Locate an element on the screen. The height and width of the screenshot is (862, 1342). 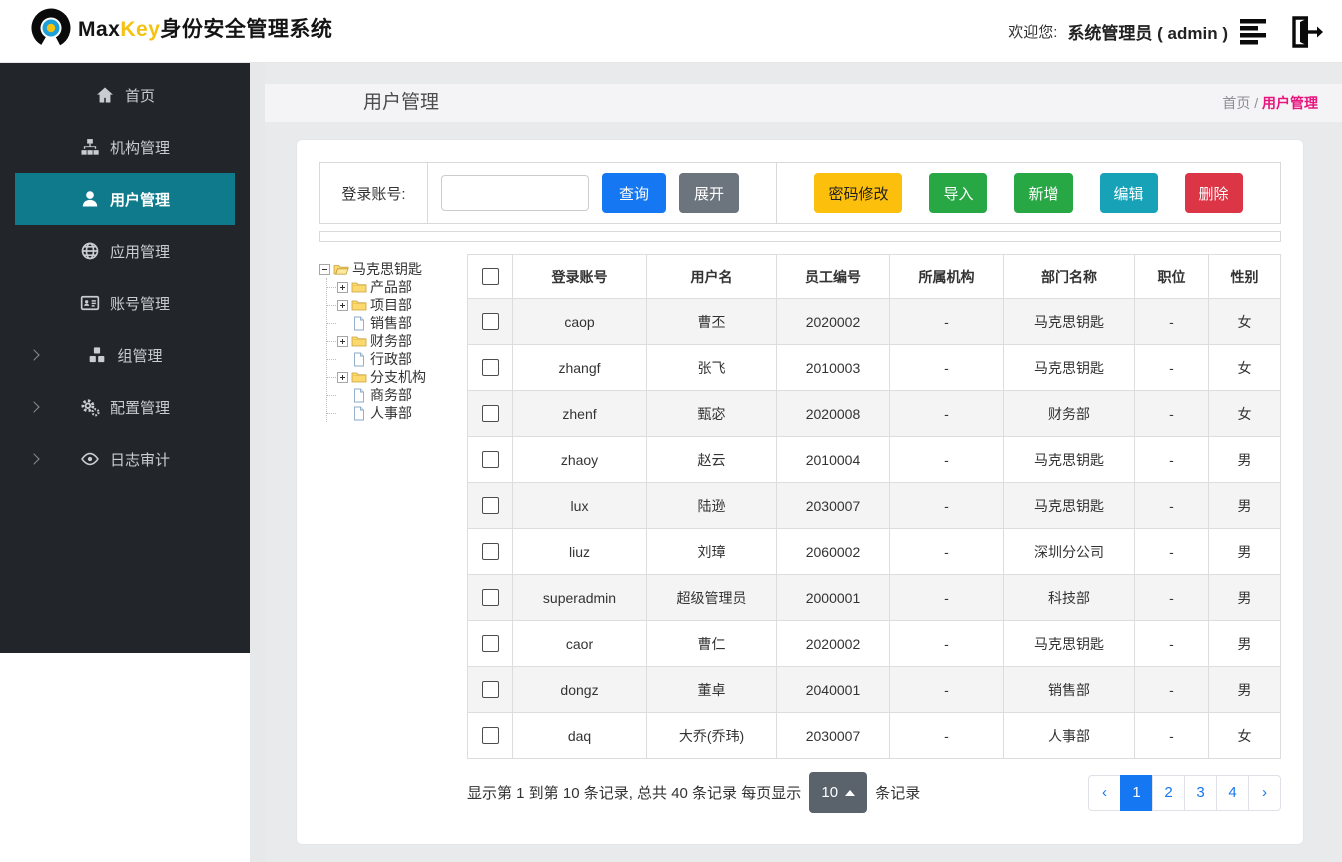
table-row: caop 曹丕 2020002- 马克思钥匙 - 女 is located at coordinates (874, 321).